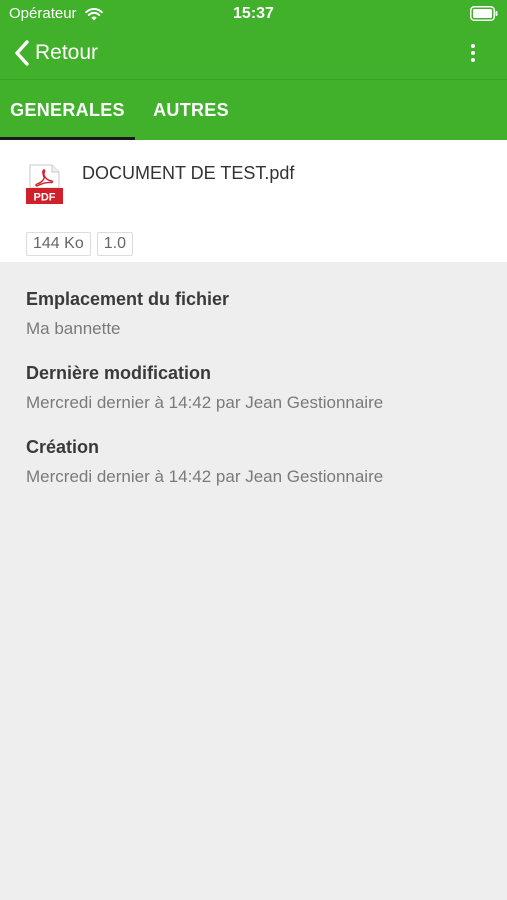 The width and height of the screenshot is (507, 900). I want to click on more-options-button, so click(473, 53).